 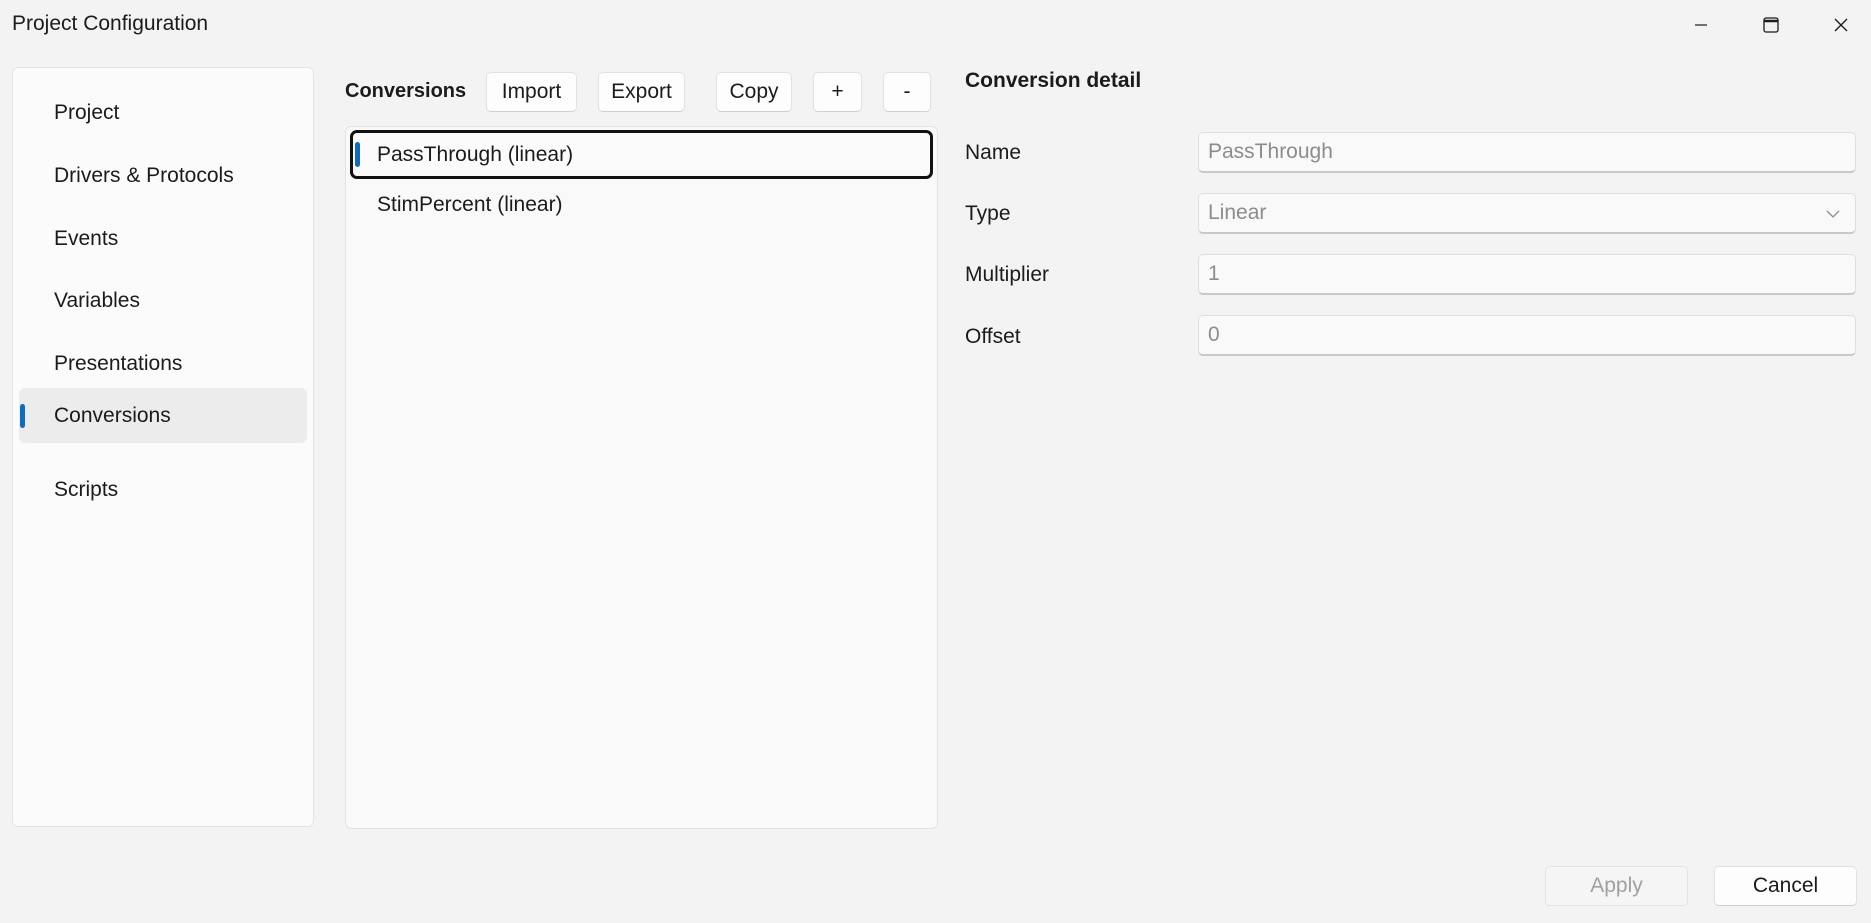 What do you see at coordinates (163, 300) in the screenshot?
I see `sidebar-item-variables: Variables` at bounding box center [163, 300].